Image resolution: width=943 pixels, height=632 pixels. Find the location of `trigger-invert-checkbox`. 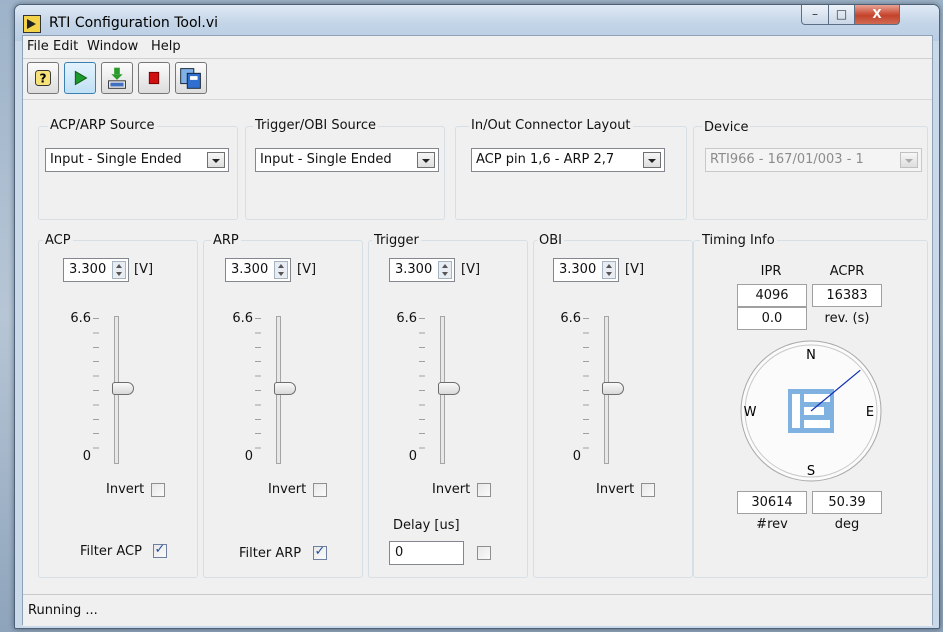

trigger-invert-checkbox is located at coordinates (484, 490).